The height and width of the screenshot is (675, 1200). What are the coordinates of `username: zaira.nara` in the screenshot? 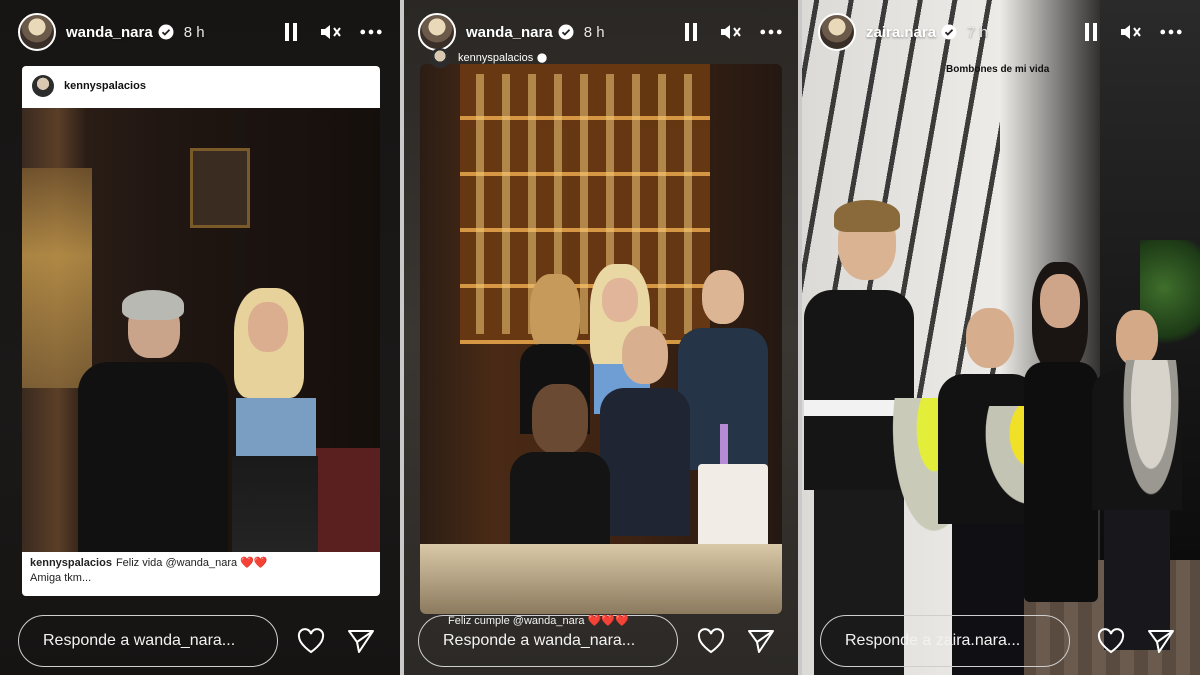 It's located at (901, 32).